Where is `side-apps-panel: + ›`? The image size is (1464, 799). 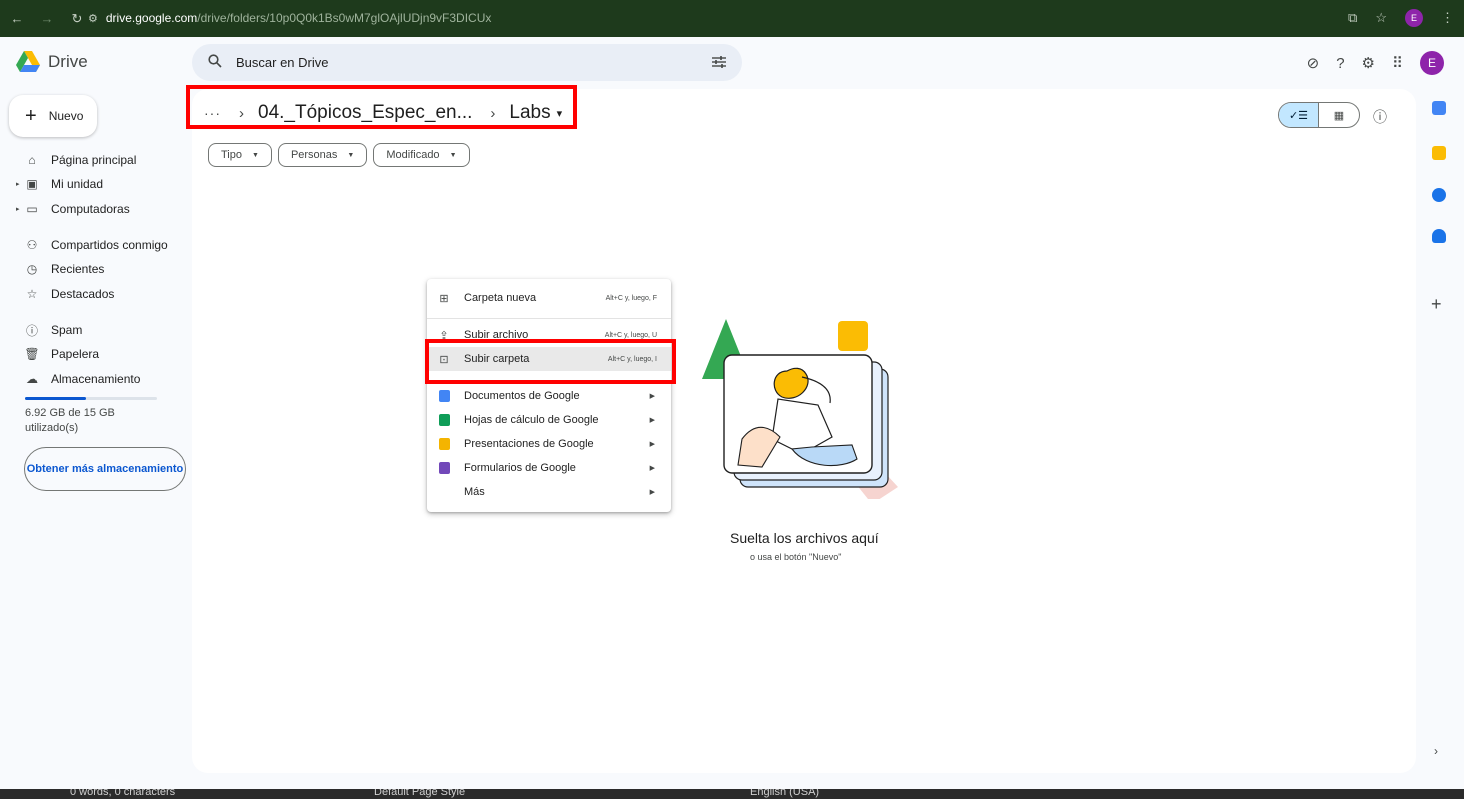 side-apps-panel: + › is located at coordinates (1443, 431).